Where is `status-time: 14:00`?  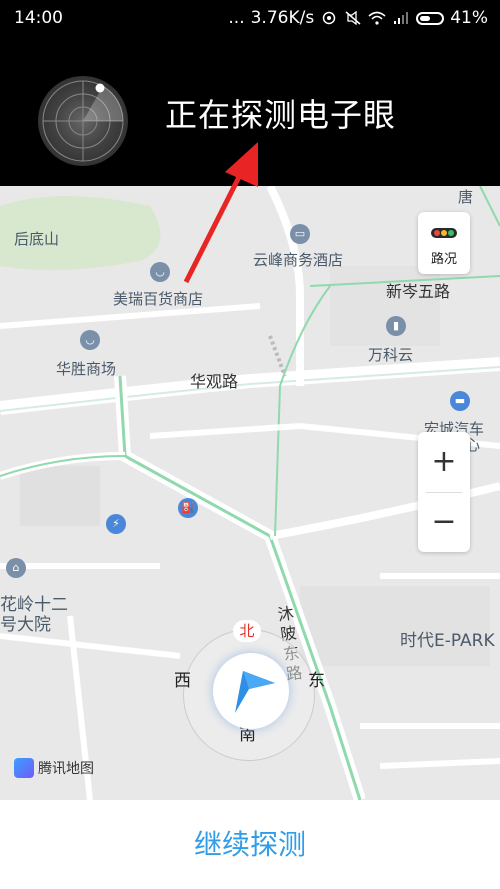
status-time: 14:00 is located at coordinates (38, 18).